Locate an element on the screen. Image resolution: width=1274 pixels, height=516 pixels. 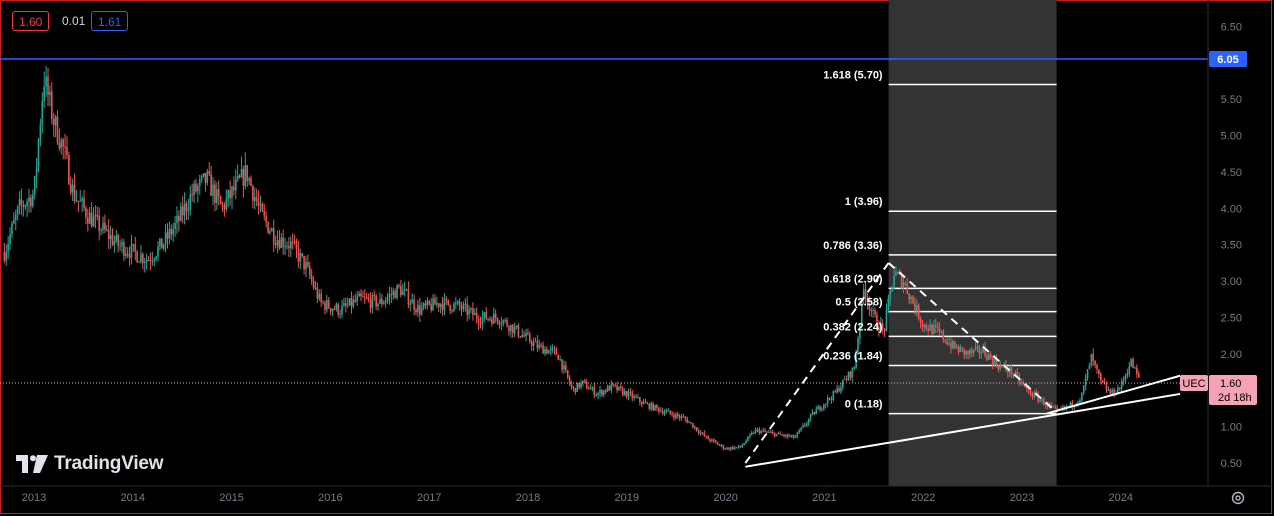
support-trendline is located at coordinates (1113, 394).